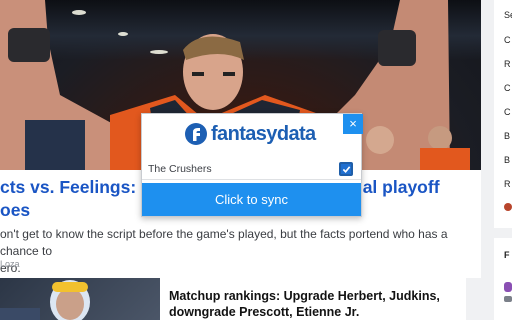 Image resolution: width=512 pixels, height=320 pixels. I want to click on sidebar-item: Se, so click(508, 15).